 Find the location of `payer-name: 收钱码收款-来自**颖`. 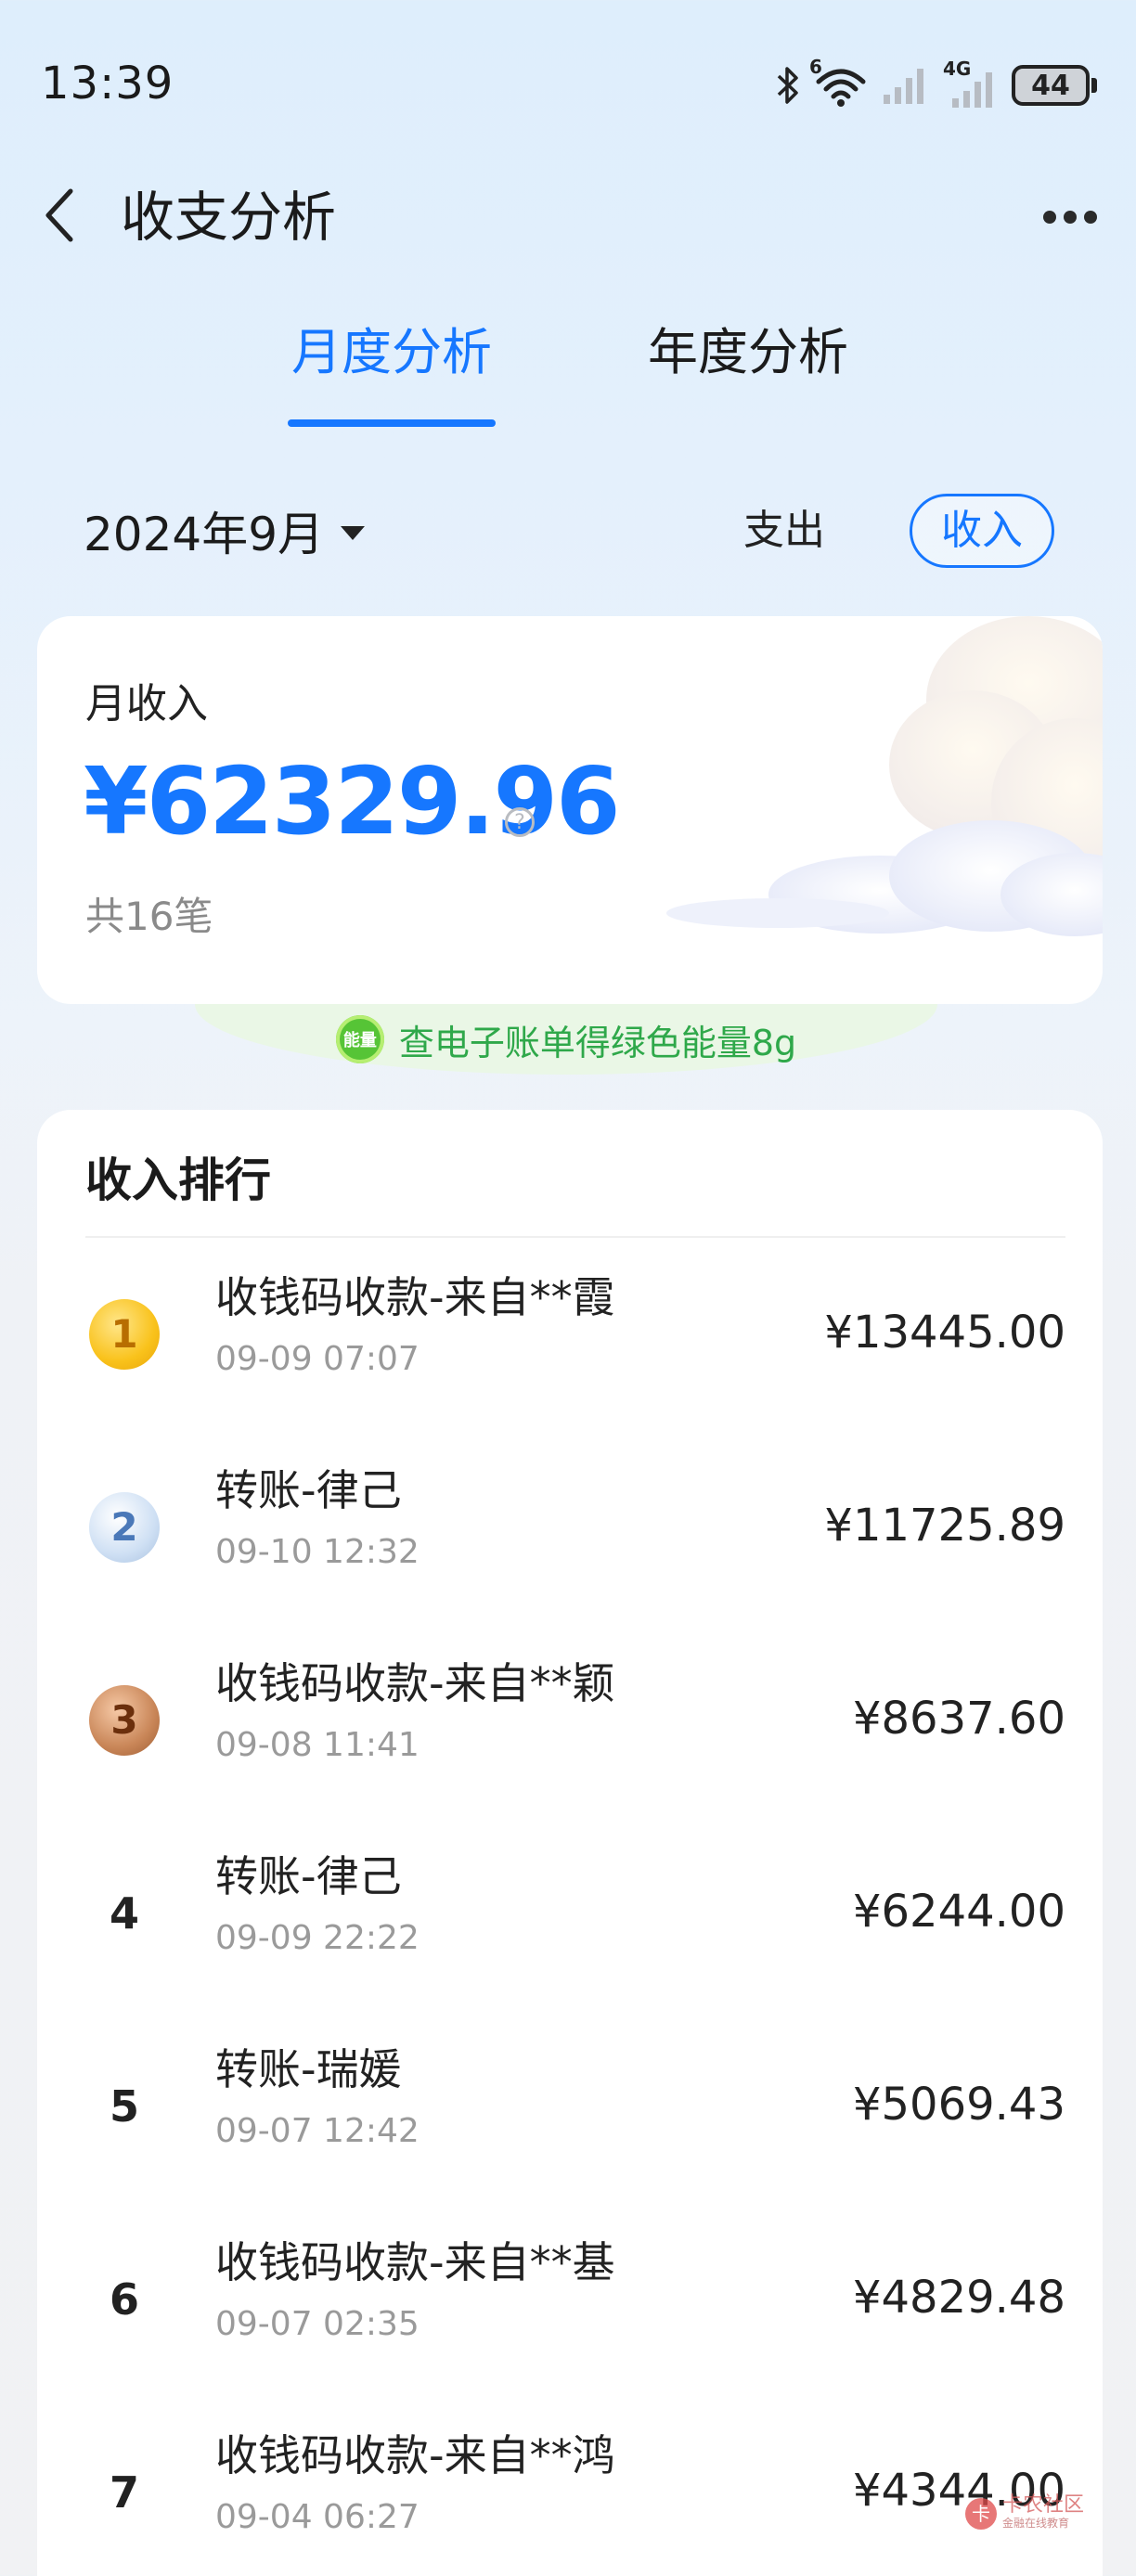

payer-name: 收钱码收款-来自**颖 is located at coordinates (415, 1683).